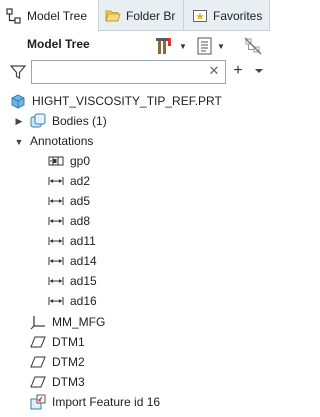  I want to click on tree-item-label: ad14, so click(83, 261).